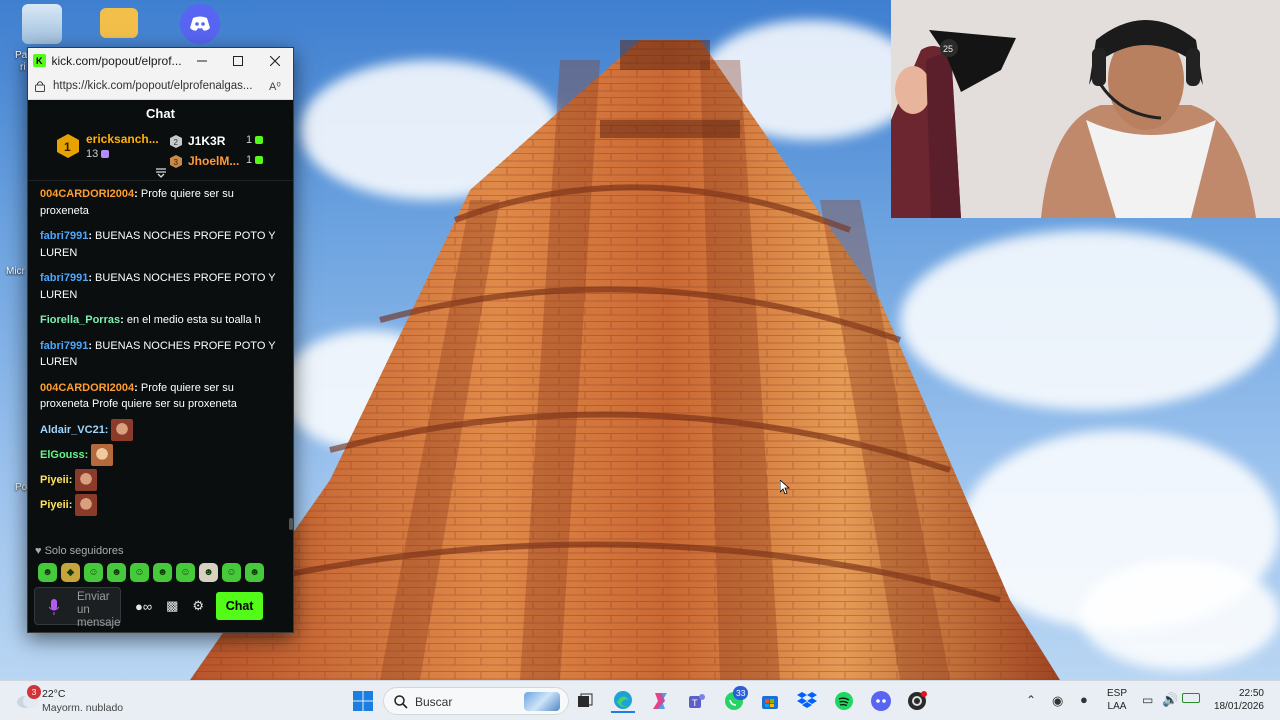 The height and width of the screenshot is (720, 1280). Describe the element at coordinates (72, 700) in the screenshot. I see `weather-widget: 3 22°C Mayorm. nublado` at that location.